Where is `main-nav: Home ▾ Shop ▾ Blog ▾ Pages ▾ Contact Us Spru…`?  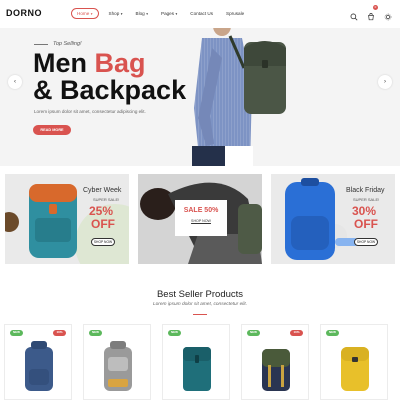
main-nav: Home ▾ Shop ▾ Blog ▾ Pages ▾ Contact Us Spru… is located at coordinates (164, 13).